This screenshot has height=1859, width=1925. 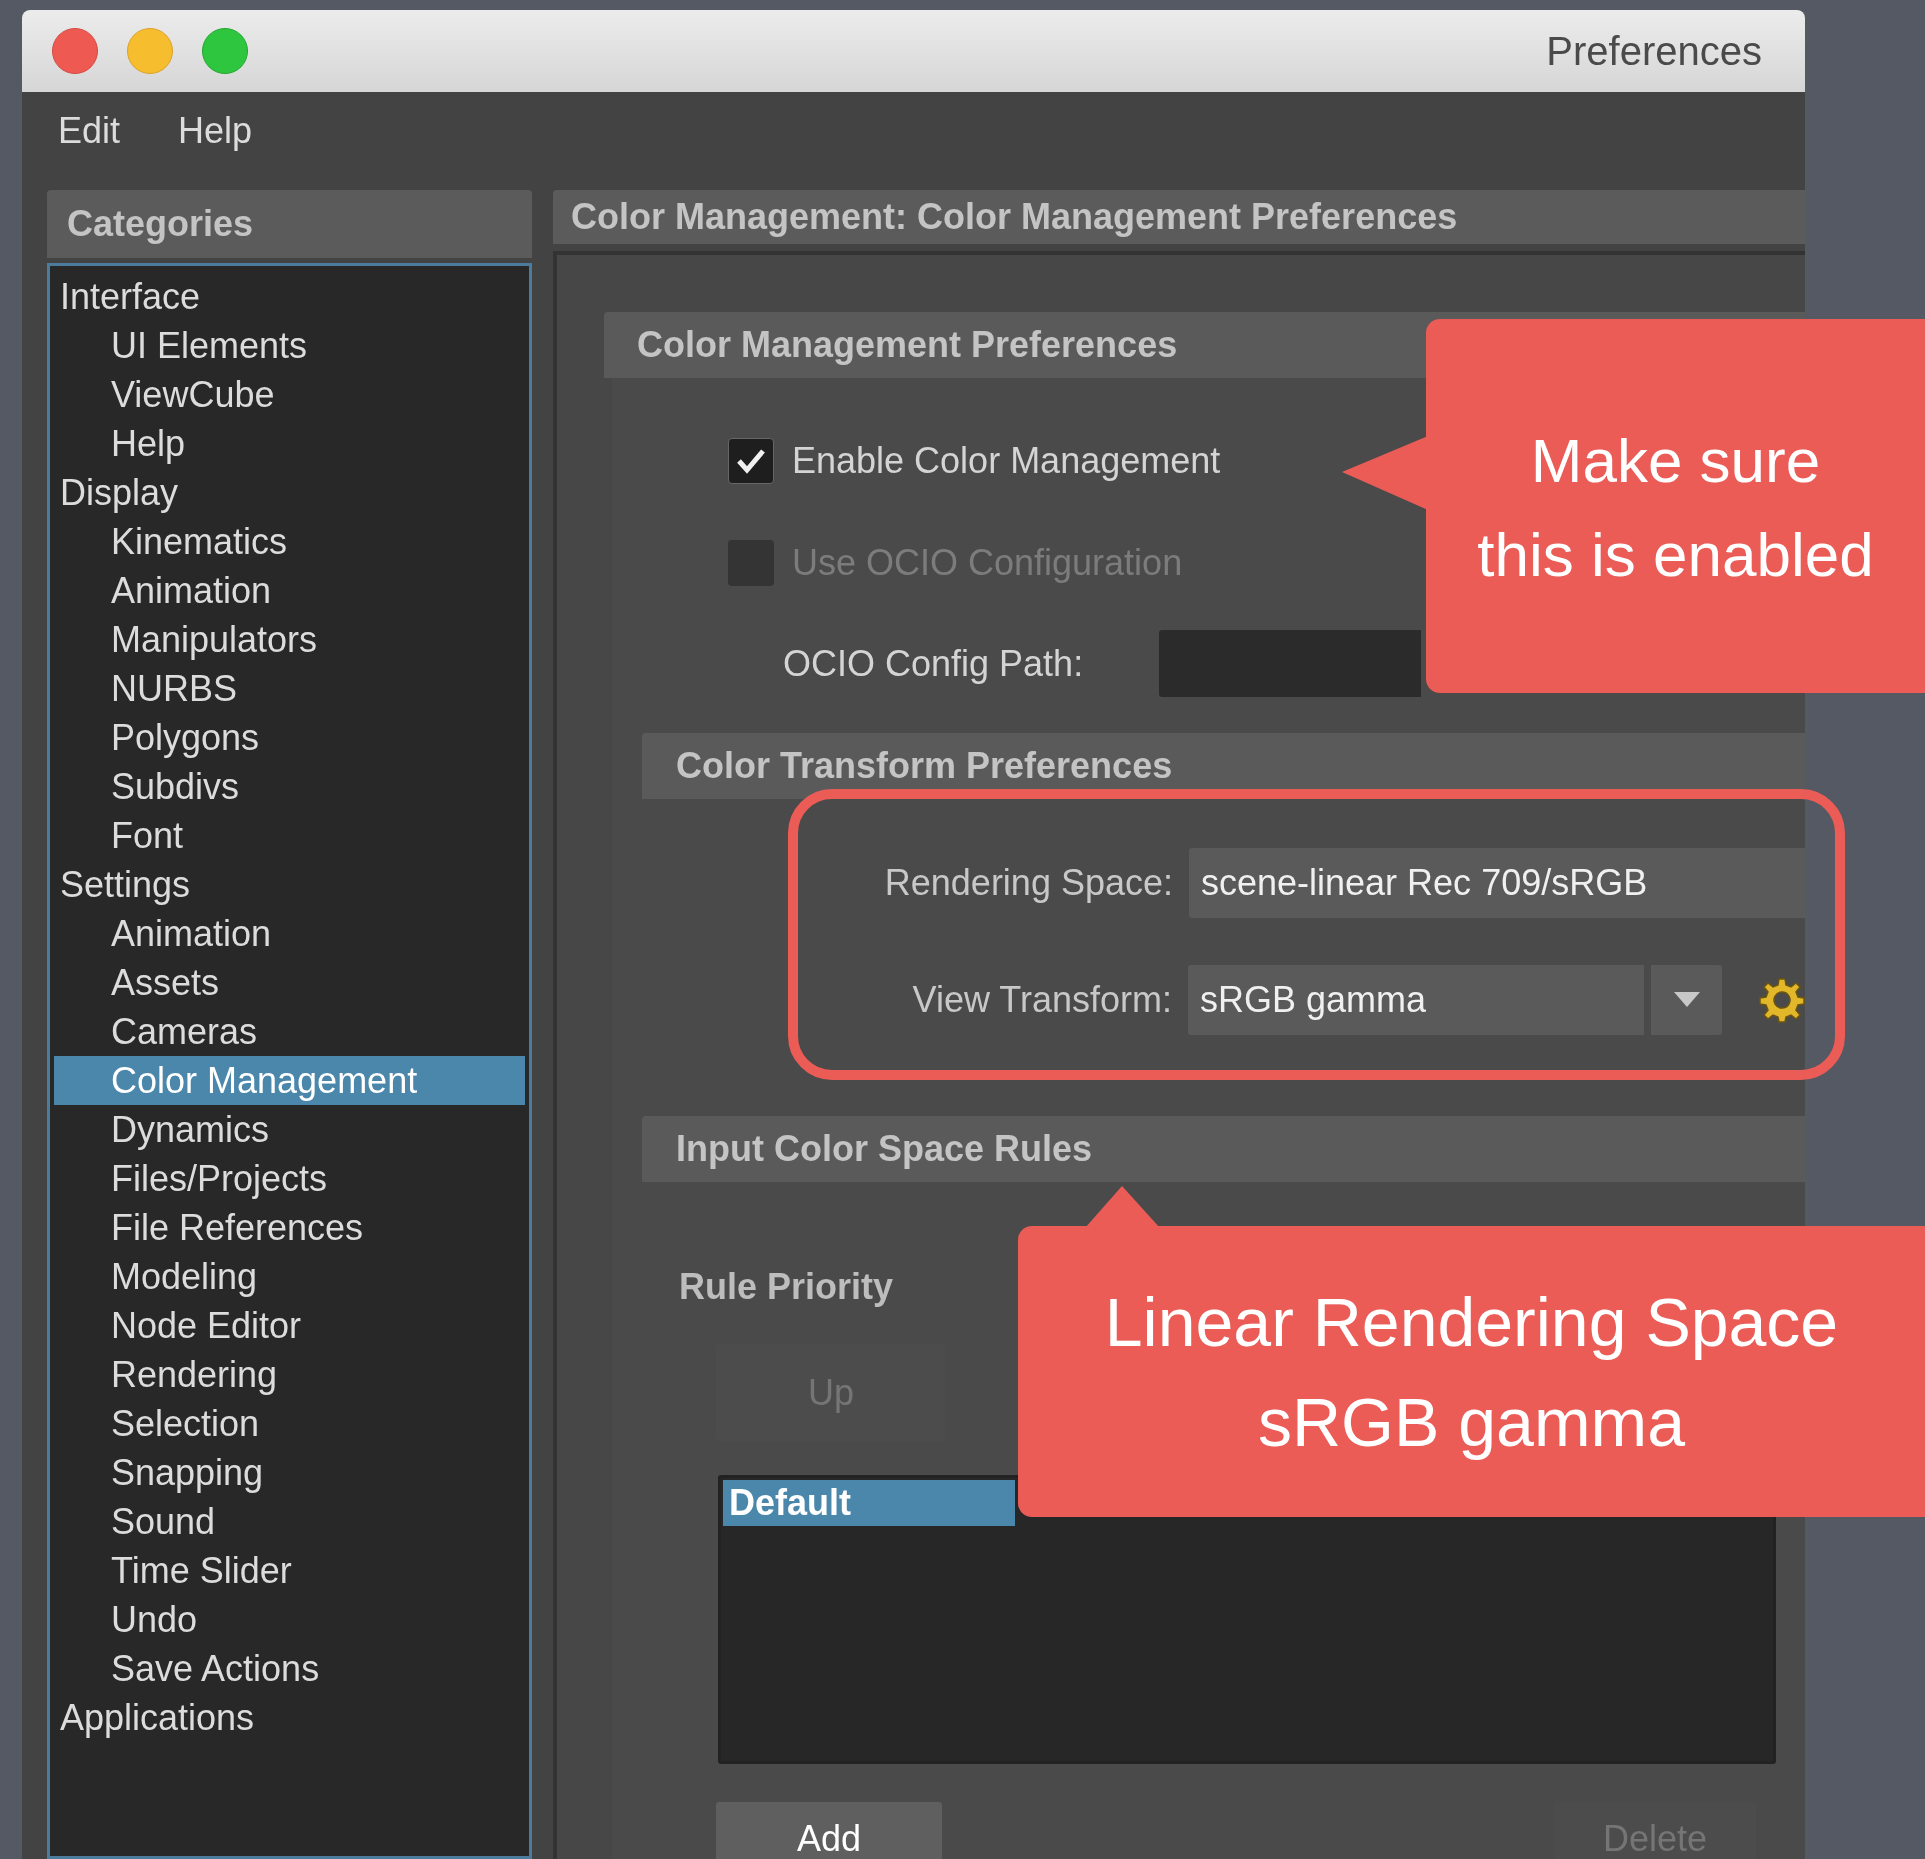 I want to click on category-item: Save Actions, so click(x=289, y=1668).